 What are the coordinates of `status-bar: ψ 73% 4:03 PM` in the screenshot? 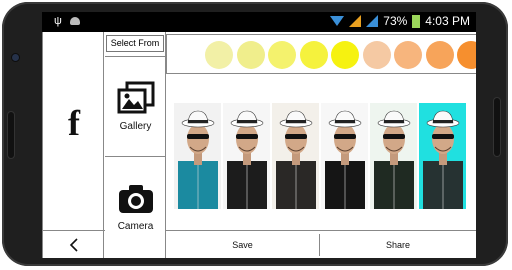 It's located at (259, 22).